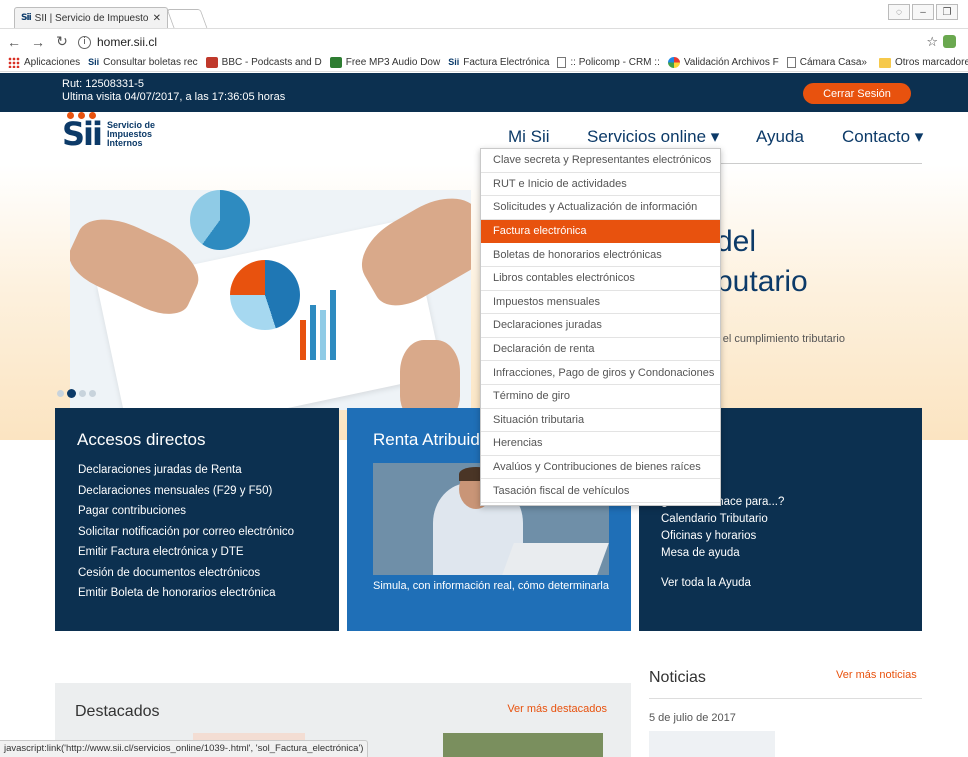 The height and width of the screenshot is (757, 968). I want to click on bookmark-label: Validación Archivos F, so click(731, 62).